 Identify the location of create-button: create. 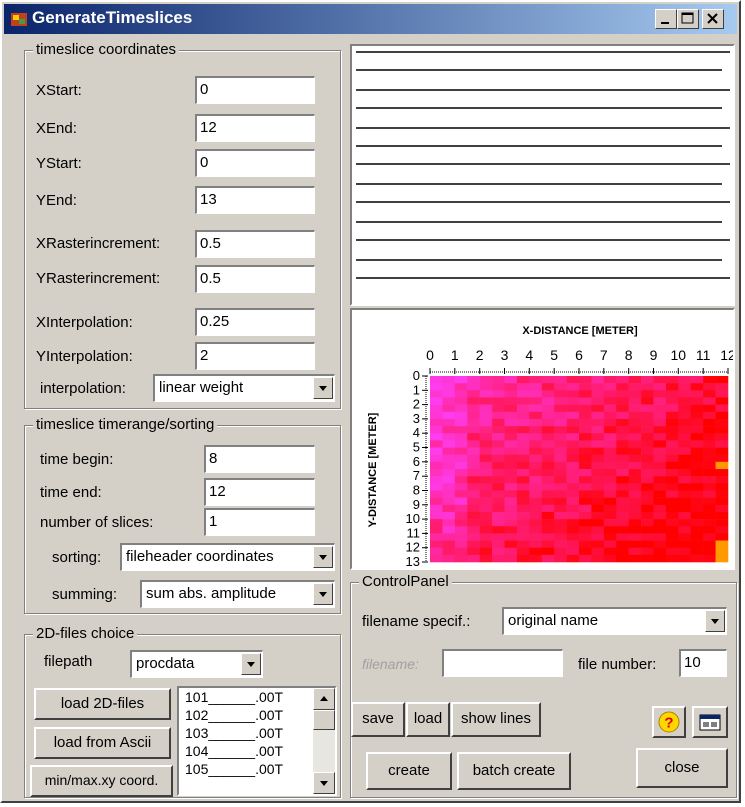
(409, 771).